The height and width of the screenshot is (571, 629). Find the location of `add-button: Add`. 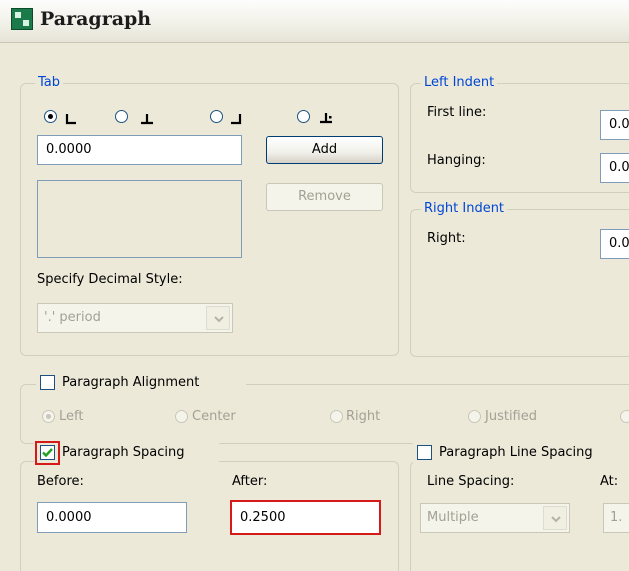

add-button: Add is located at coordinates (324, 150).